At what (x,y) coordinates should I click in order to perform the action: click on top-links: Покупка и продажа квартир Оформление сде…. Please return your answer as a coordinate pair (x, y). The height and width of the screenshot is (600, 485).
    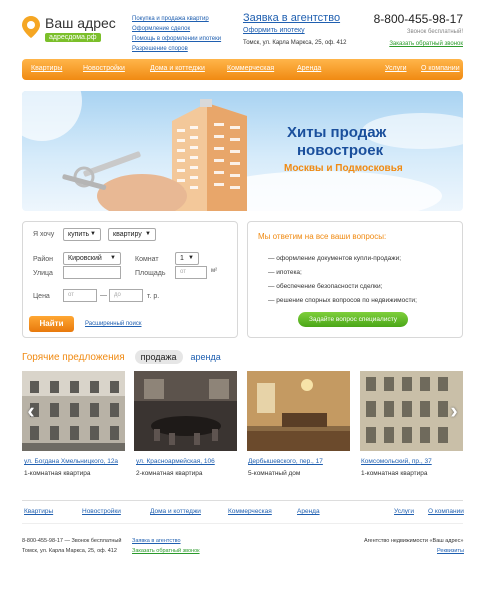
    Looking at the image, I should click on (176, 34).